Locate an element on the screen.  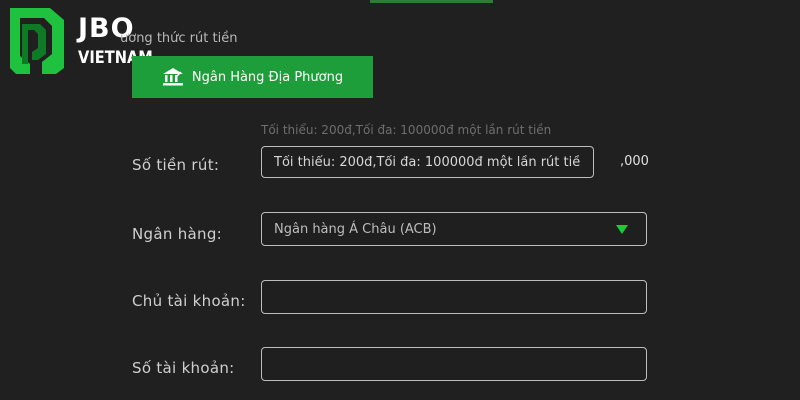
bank-icon is located at coordinates (172, 77).